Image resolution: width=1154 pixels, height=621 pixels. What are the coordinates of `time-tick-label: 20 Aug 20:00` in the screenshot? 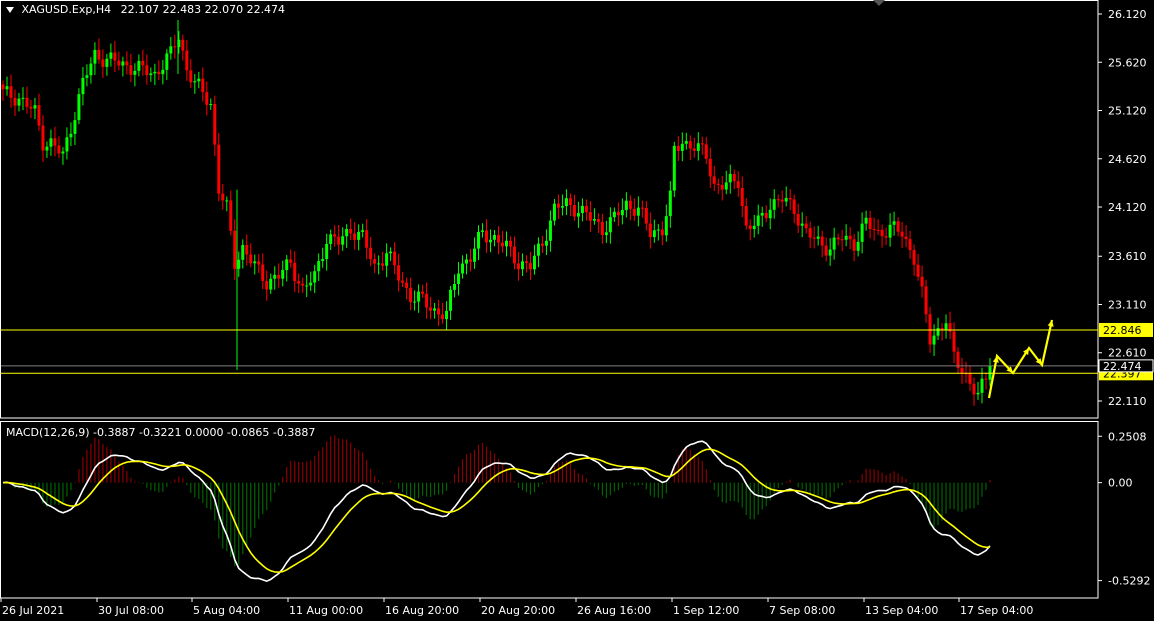 It's located at (518, 610).